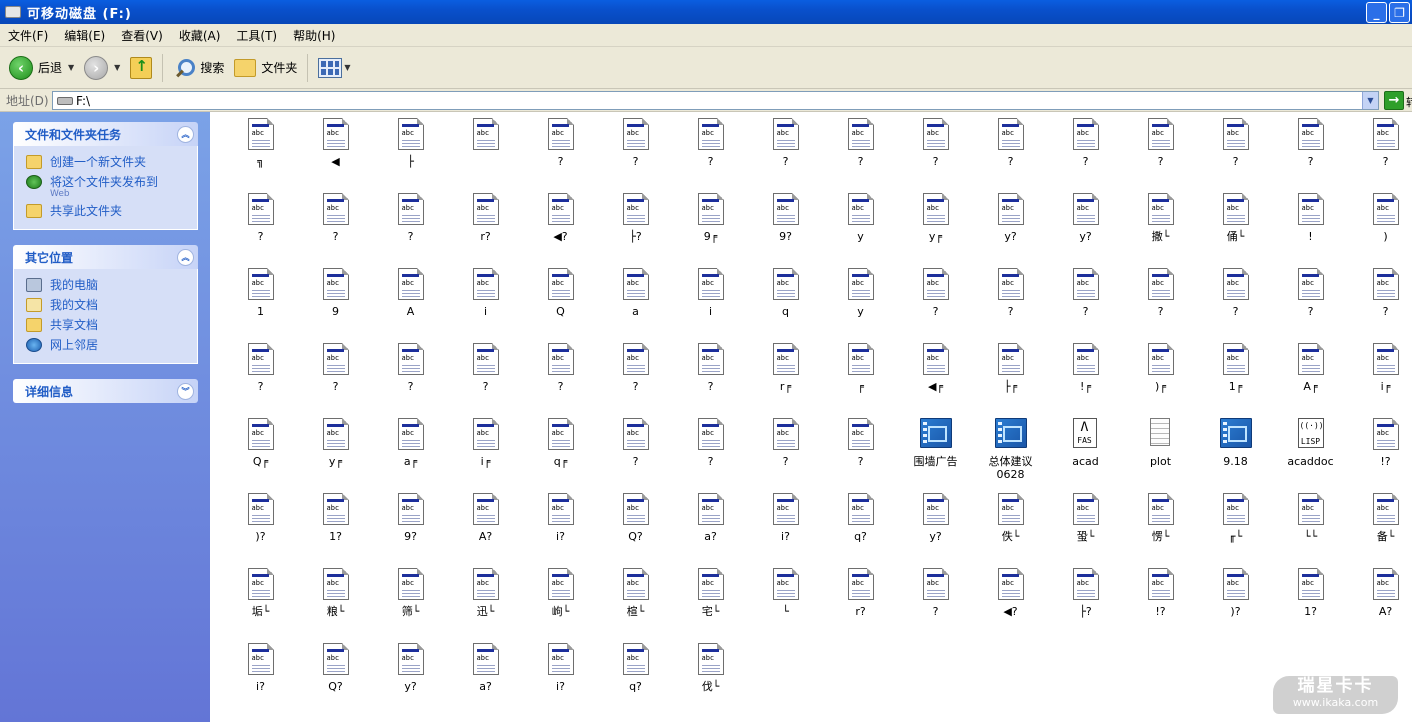 This screenshot has height=722, width=1412. What do you see at coordinates (935, 451) in the screenshot?
I see `file-item: 围墙广告` at bounding box center [935, 451].